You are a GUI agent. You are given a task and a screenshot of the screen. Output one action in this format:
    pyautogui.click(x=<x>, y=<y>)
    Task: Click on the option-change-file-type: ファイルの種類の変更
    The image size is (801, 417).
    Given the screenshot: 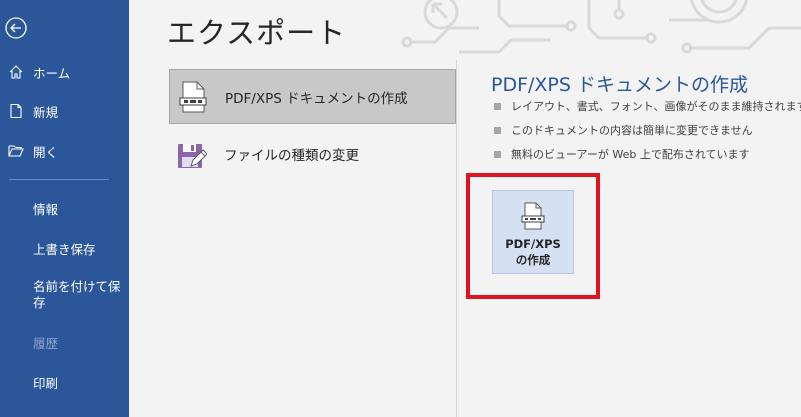 What is the action you would take?
    pyautogui.click(x=312, y=153)
    